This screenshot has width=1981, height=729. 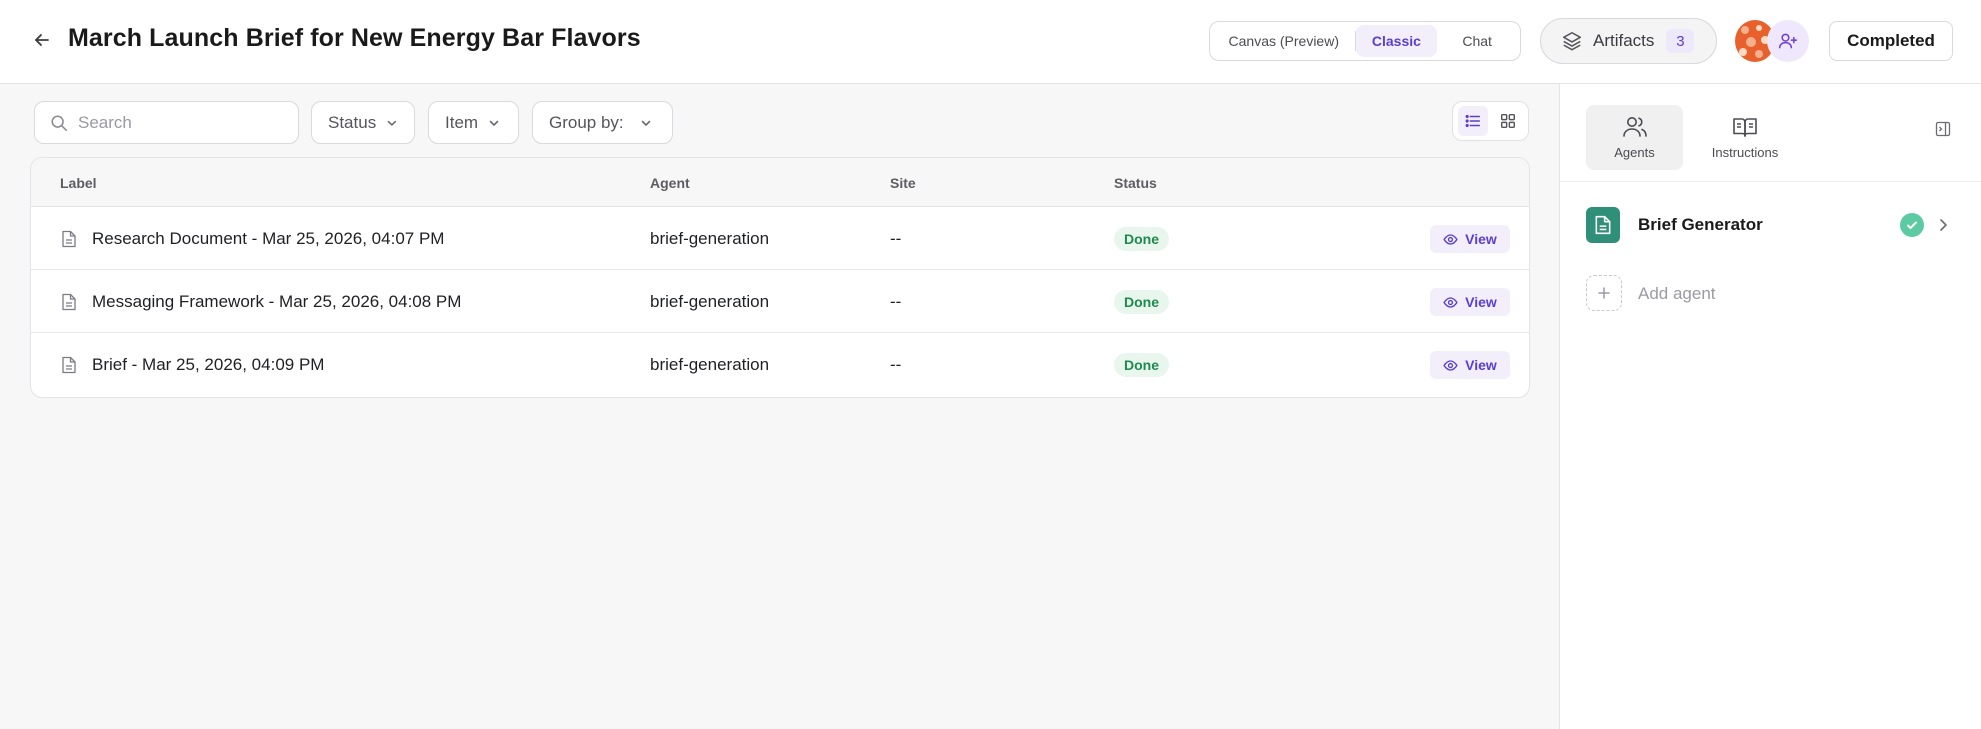 I want to click on artifacts-label: Artifacts, so click(x=1624, y=40).